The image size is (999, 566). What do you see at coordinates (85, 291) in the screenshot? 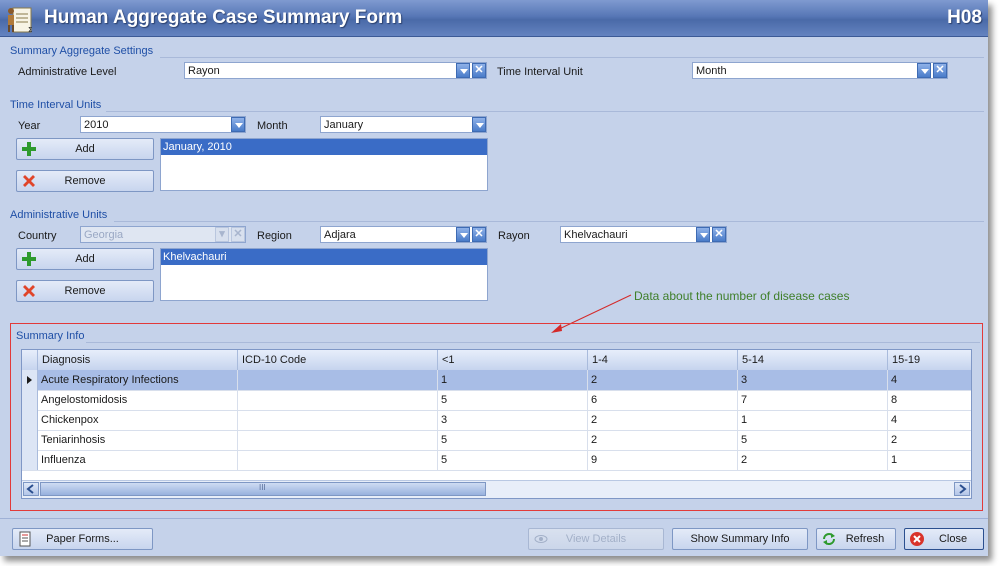
I see `remove-admin-button: Remove` at bounding box center [85, 291].